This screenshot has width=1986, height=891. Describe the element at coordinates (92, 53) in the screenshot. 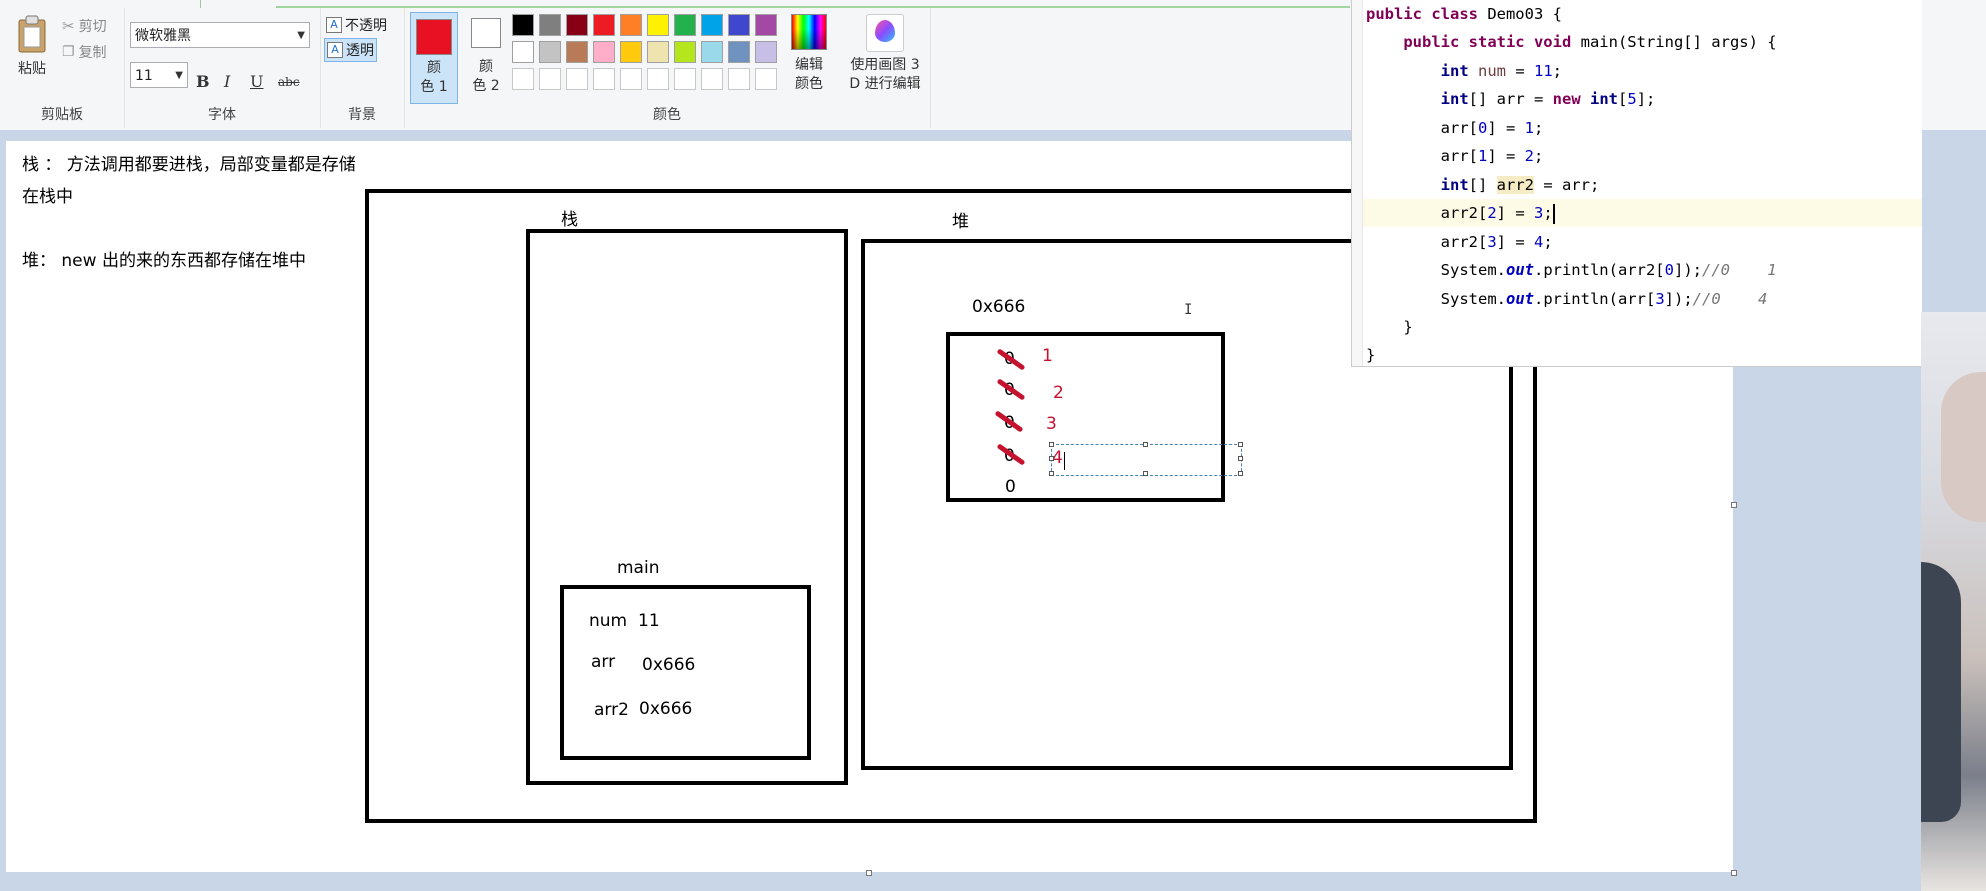

I see `copy-label: 复制` at that location.